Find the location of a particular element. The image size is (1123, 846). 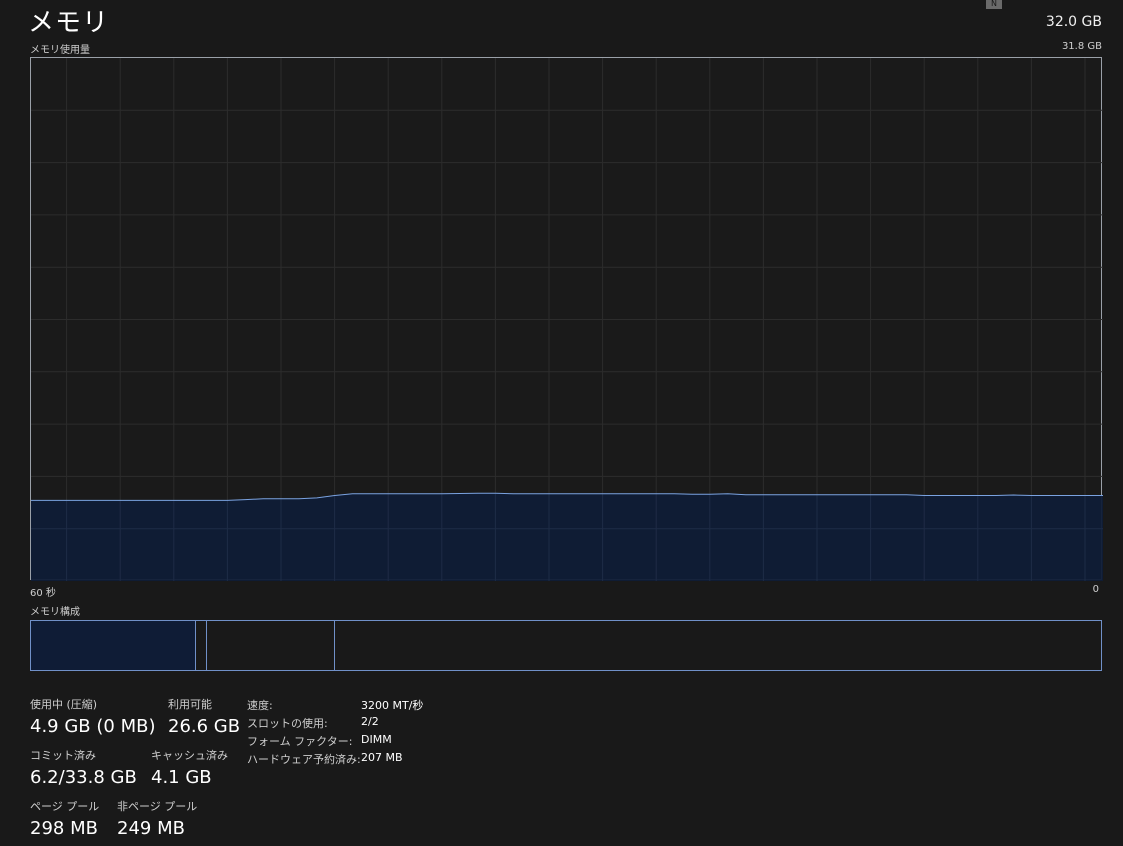

cached-value: 4.1 GB is located at coordinates (181, 777).